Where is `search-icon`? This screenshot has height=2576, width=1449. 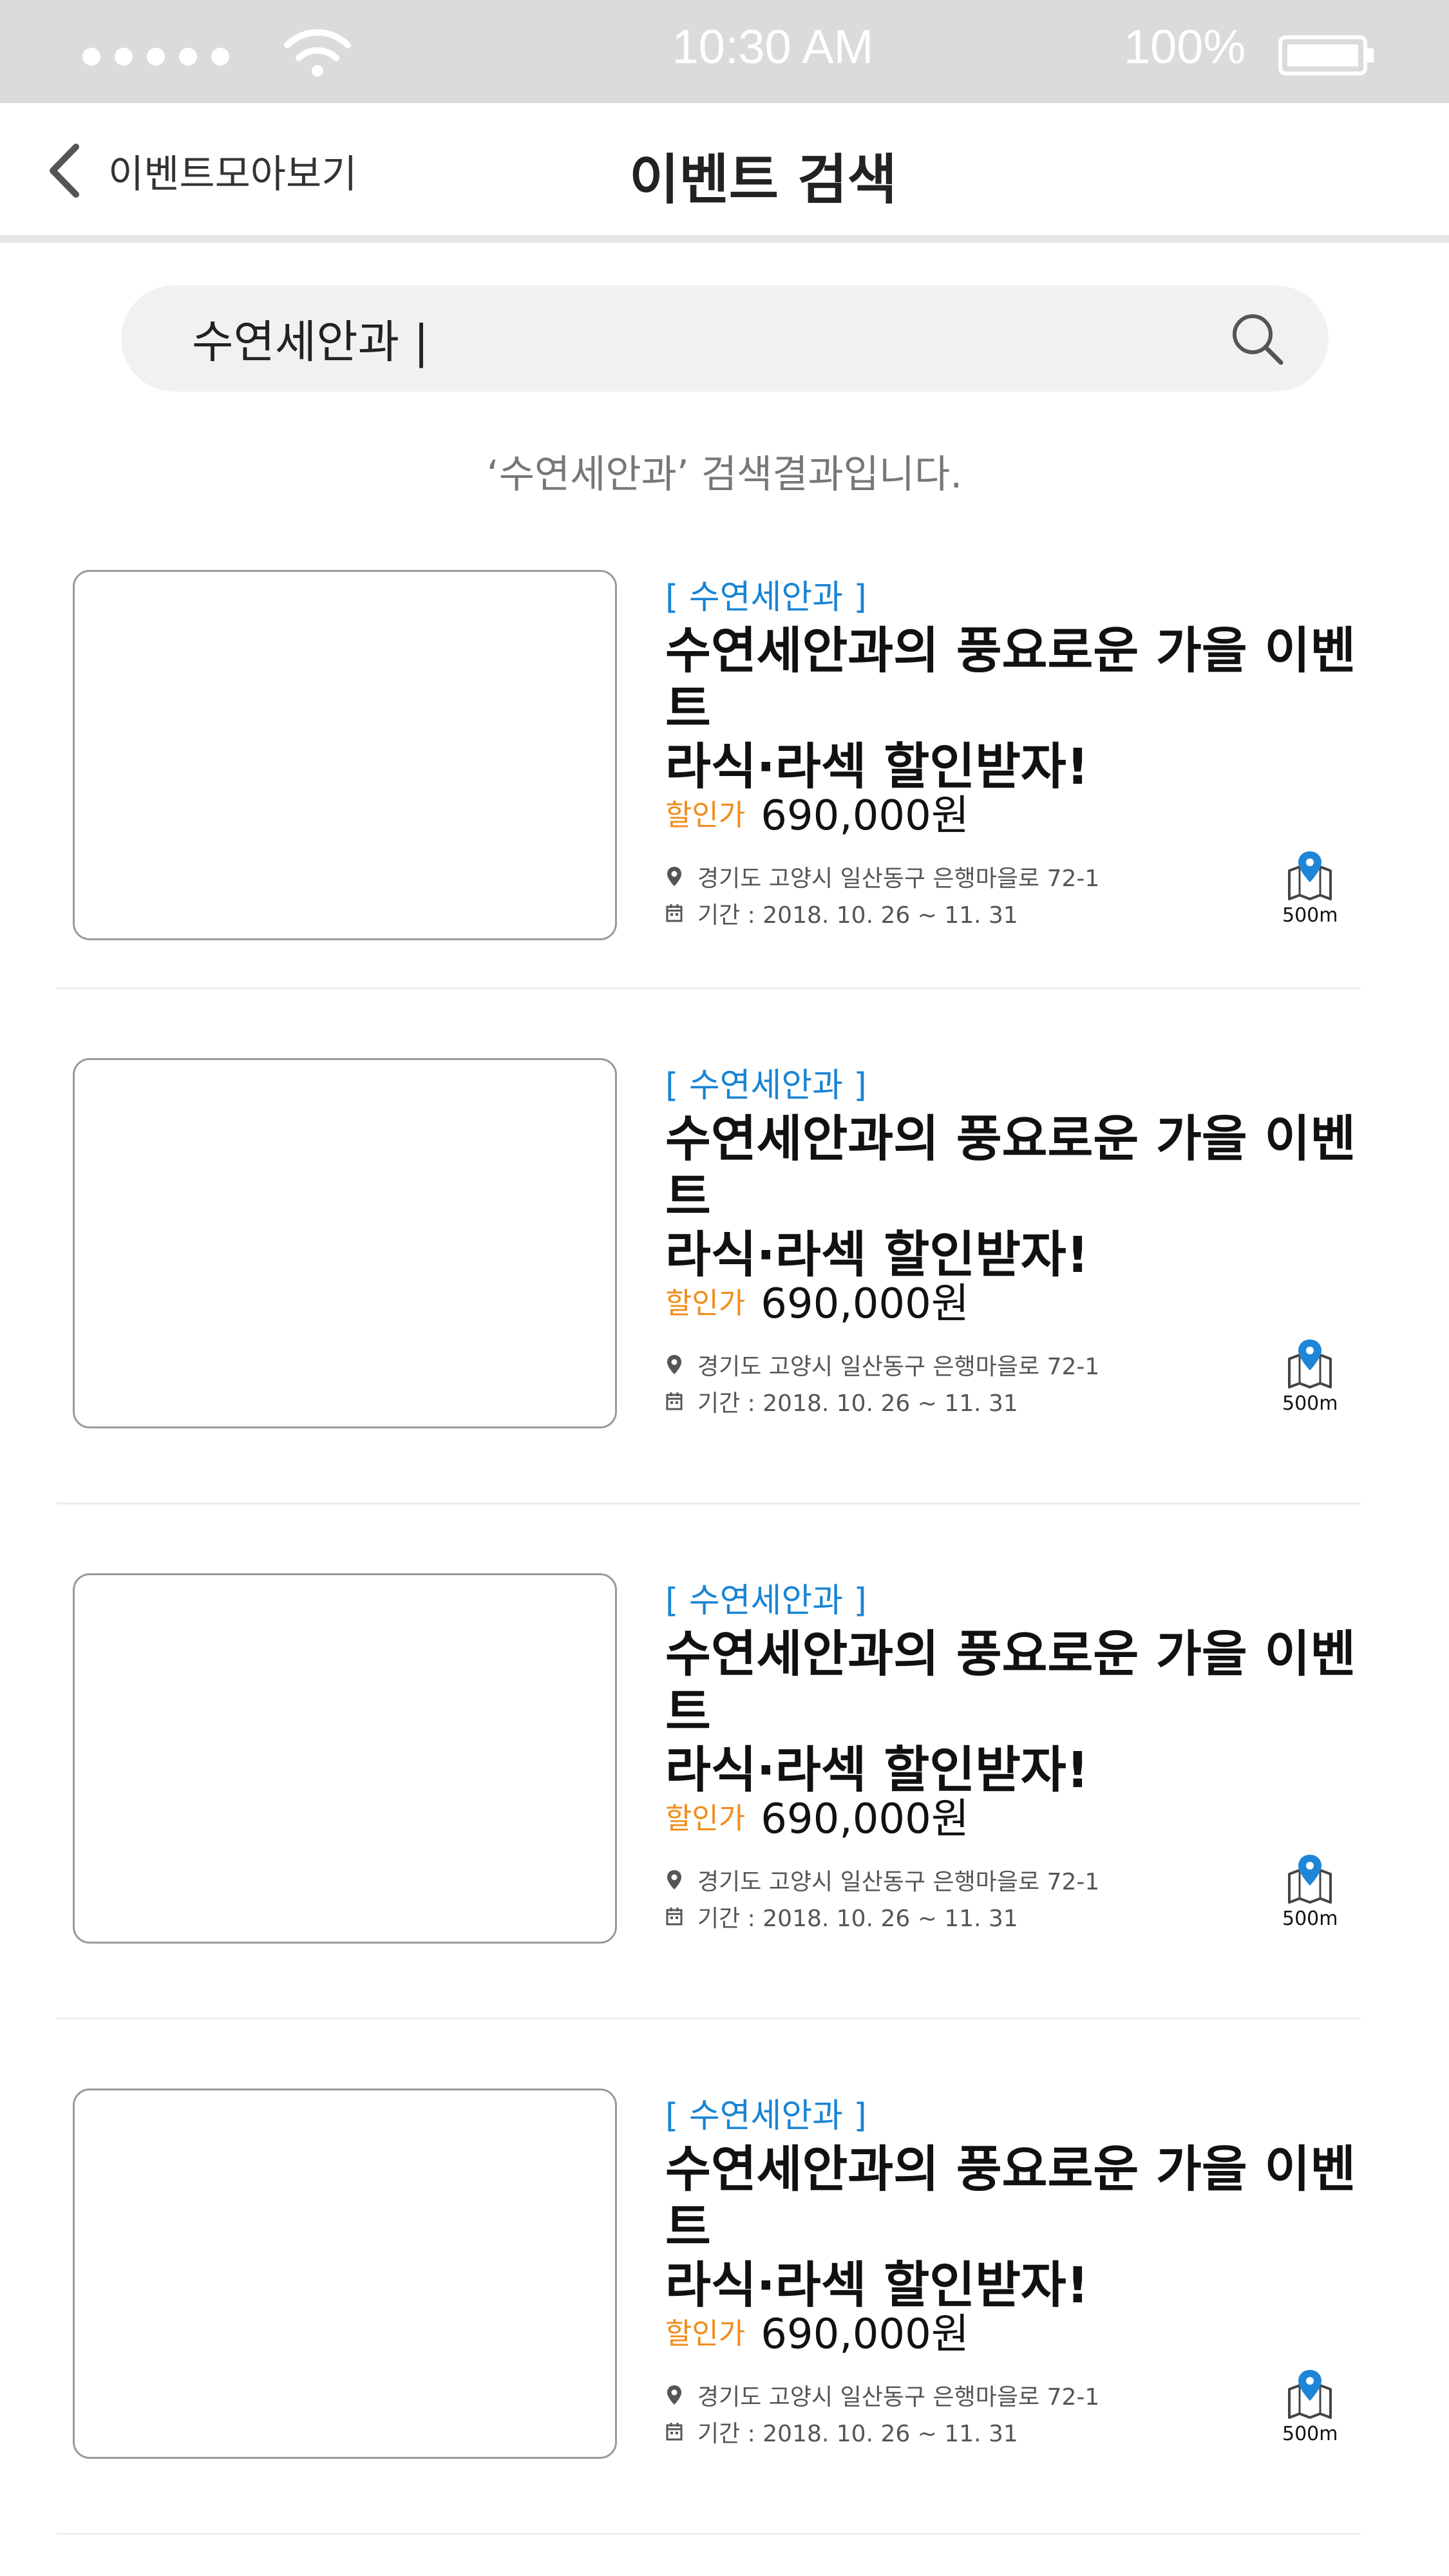
search-icon is located at coordinates (1257, 338).